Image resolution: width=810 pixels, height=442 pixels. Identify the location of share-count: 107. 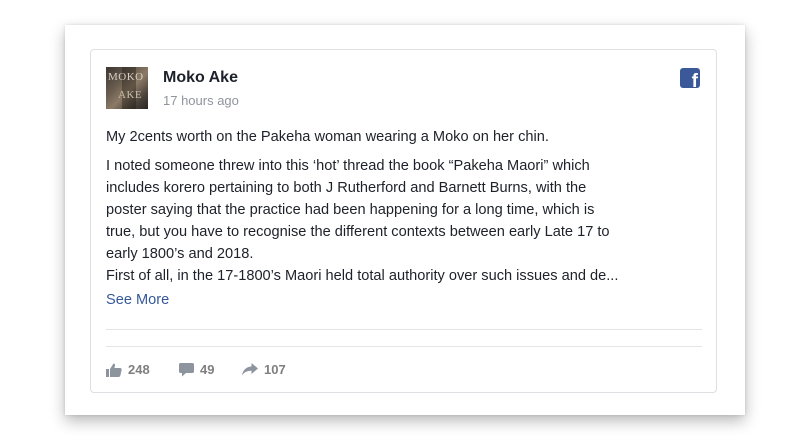
(275, 369).